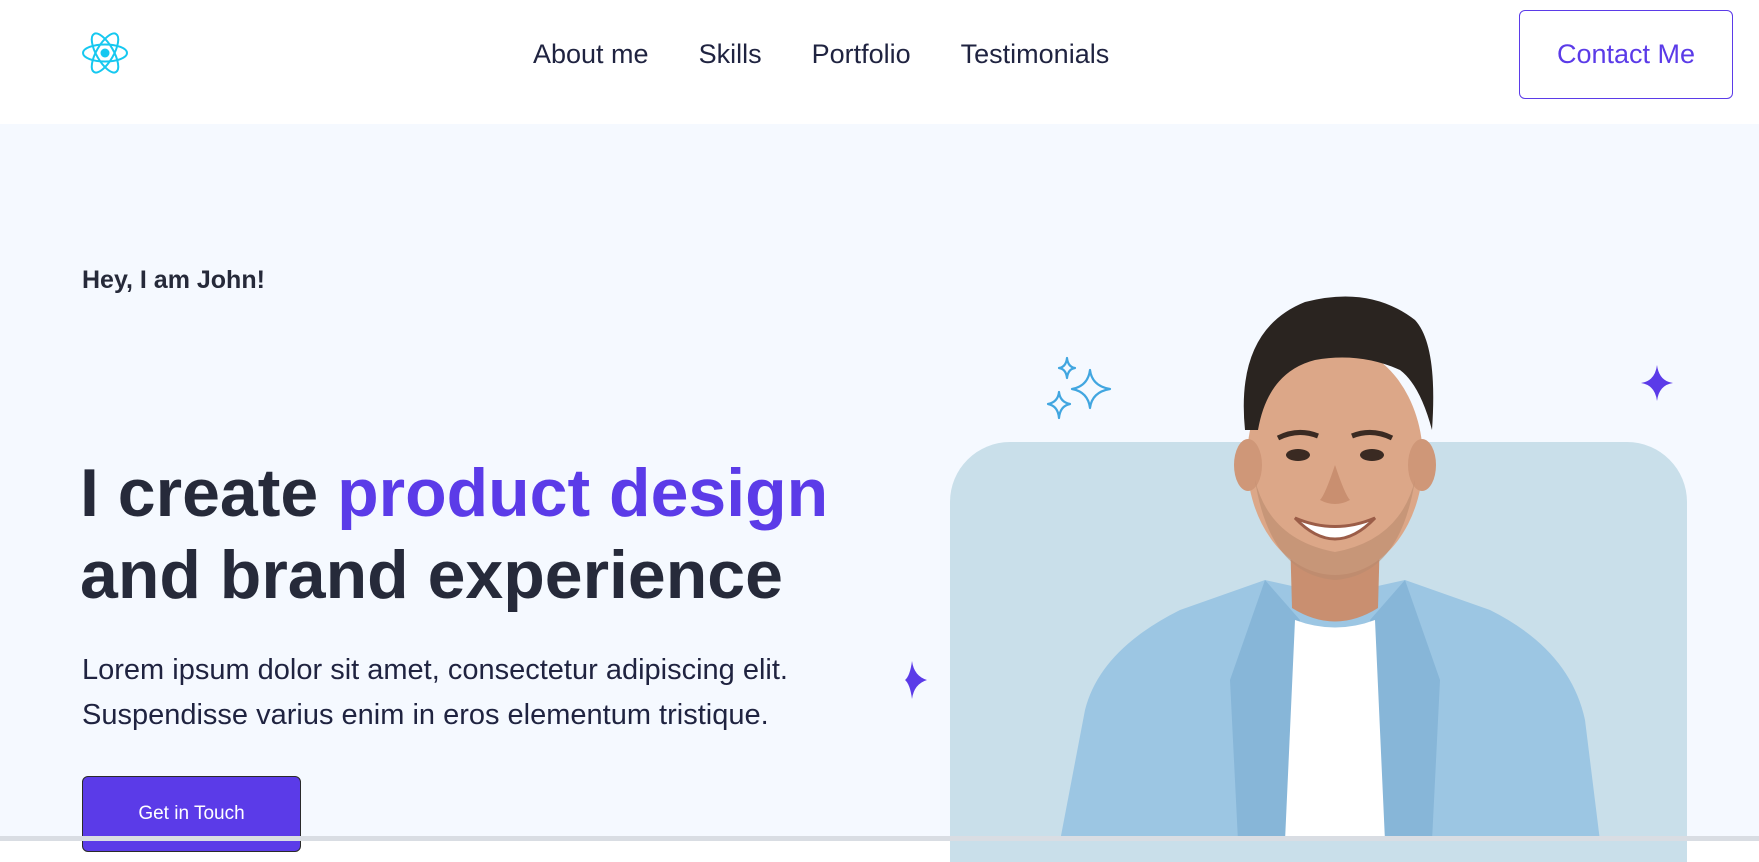 The width and height of the screenshot is (1759, 862). What do you see at coordinates (105, 53) in the screenshot?
I see `react-atom-icon` at bounding box center [105, 53].